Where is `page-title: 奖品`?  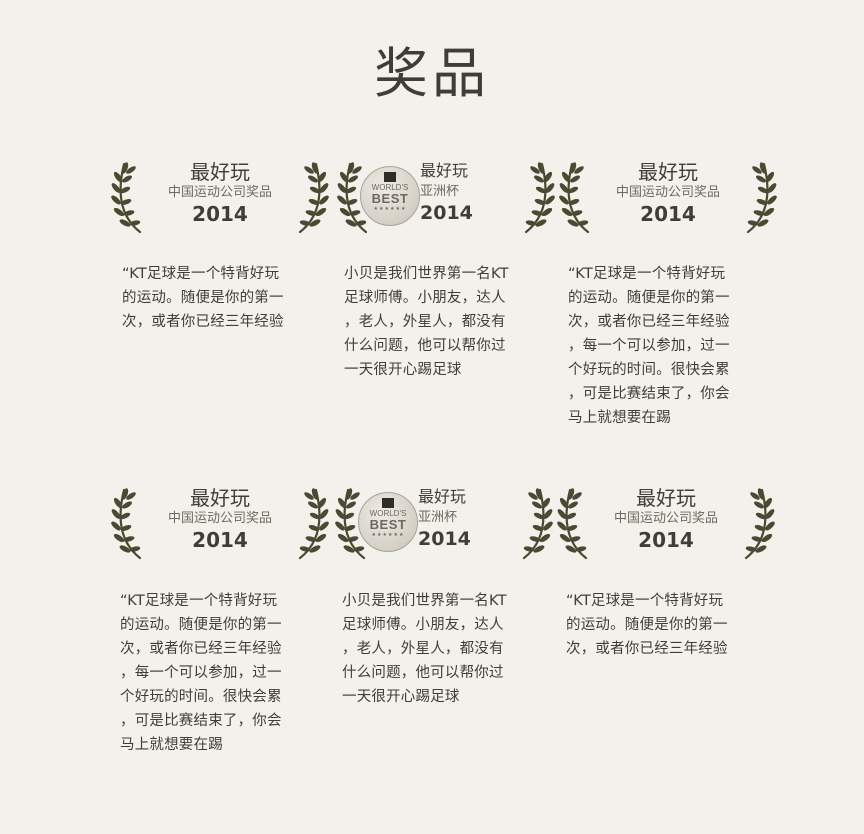
page-title: 奖品 is located at coordinates (432, 73).